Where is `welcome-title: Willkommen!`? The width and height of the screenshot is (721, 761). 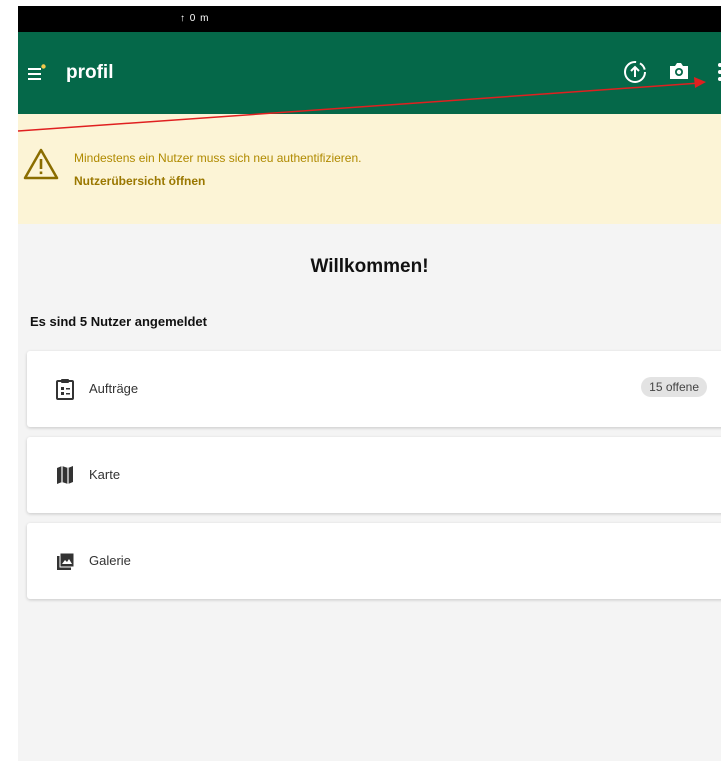 welcome-title: Willkommen! is located at coordinates (369, 266).